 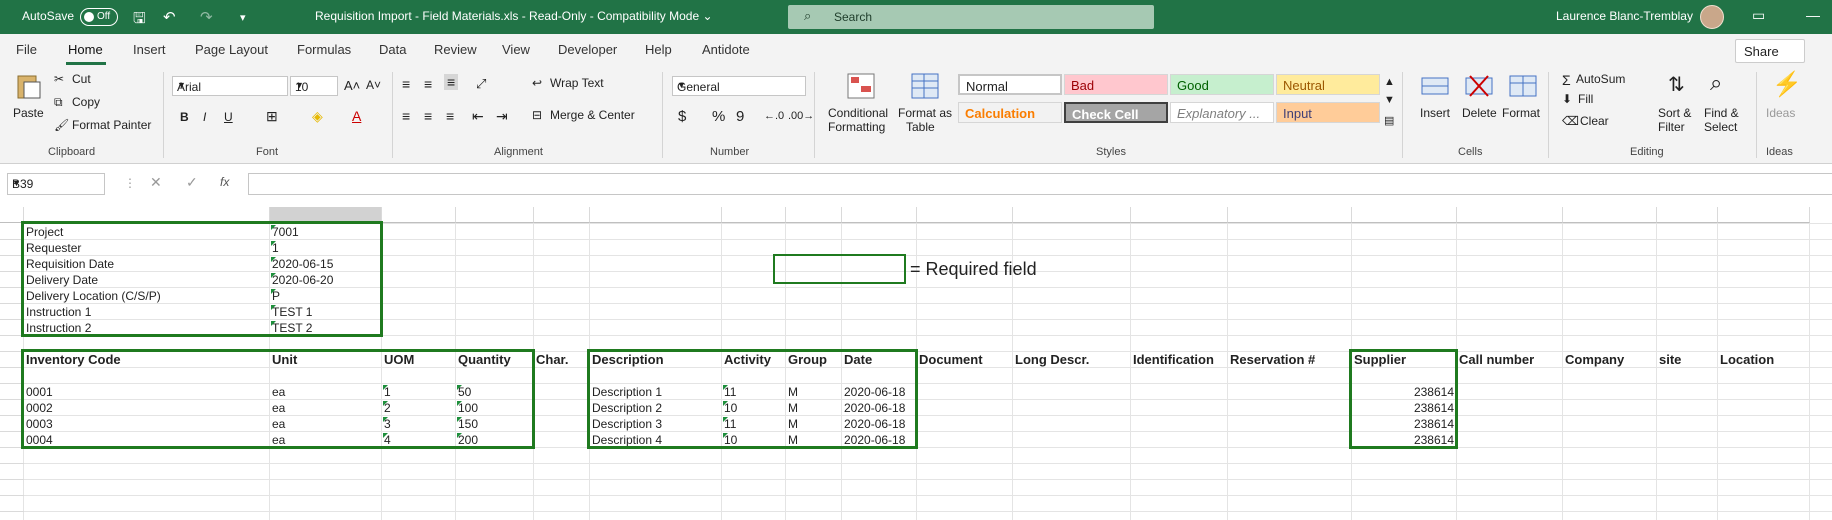 What do you see at coordinates (111, 125) in the screenshot?
I see `format-painter-button: Format Painter` at bounding box center [111, 125].